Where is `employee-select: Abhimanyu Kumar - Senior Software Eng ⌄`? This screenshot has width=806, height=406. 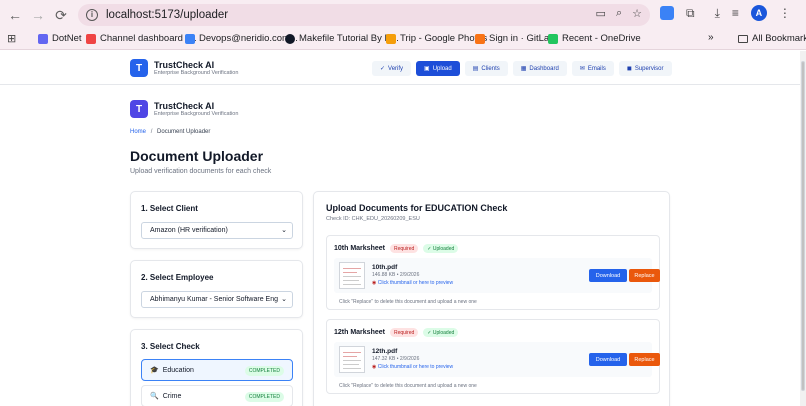
employee-select: Abhimanyu Kumar - Senior Software Eng ⌄ is located at coordinates (217, 299).